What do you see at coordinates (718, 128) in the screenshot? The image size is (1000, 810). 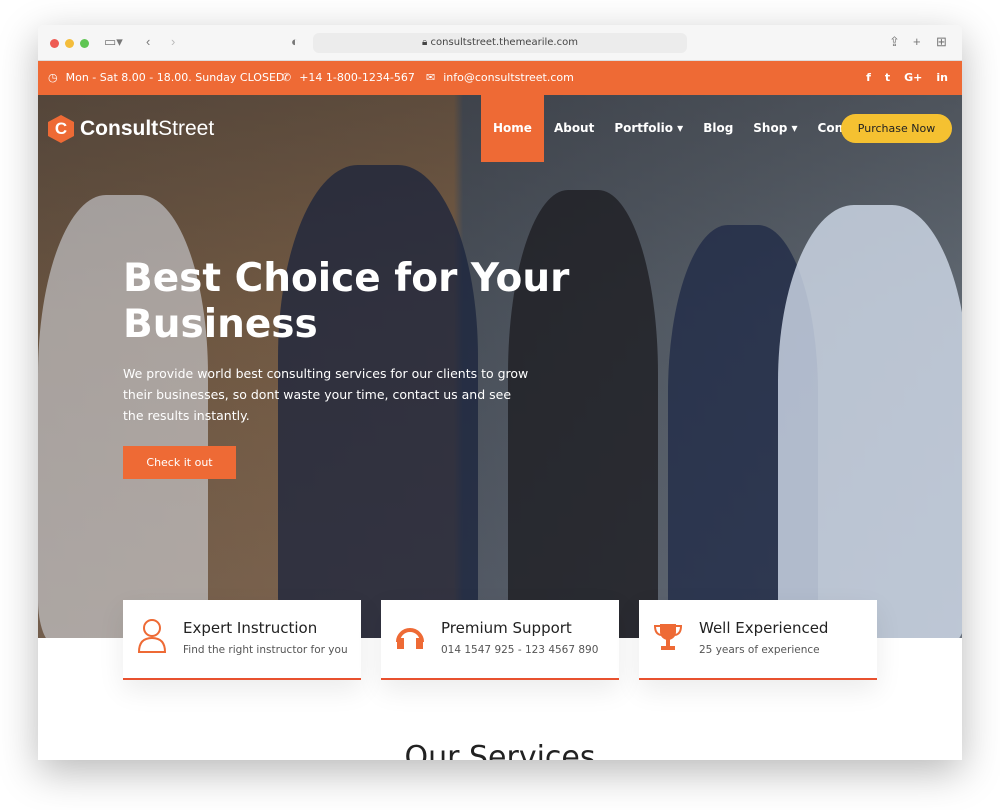 I see `nav-blog: Blog` at bounding box center [718, 128].